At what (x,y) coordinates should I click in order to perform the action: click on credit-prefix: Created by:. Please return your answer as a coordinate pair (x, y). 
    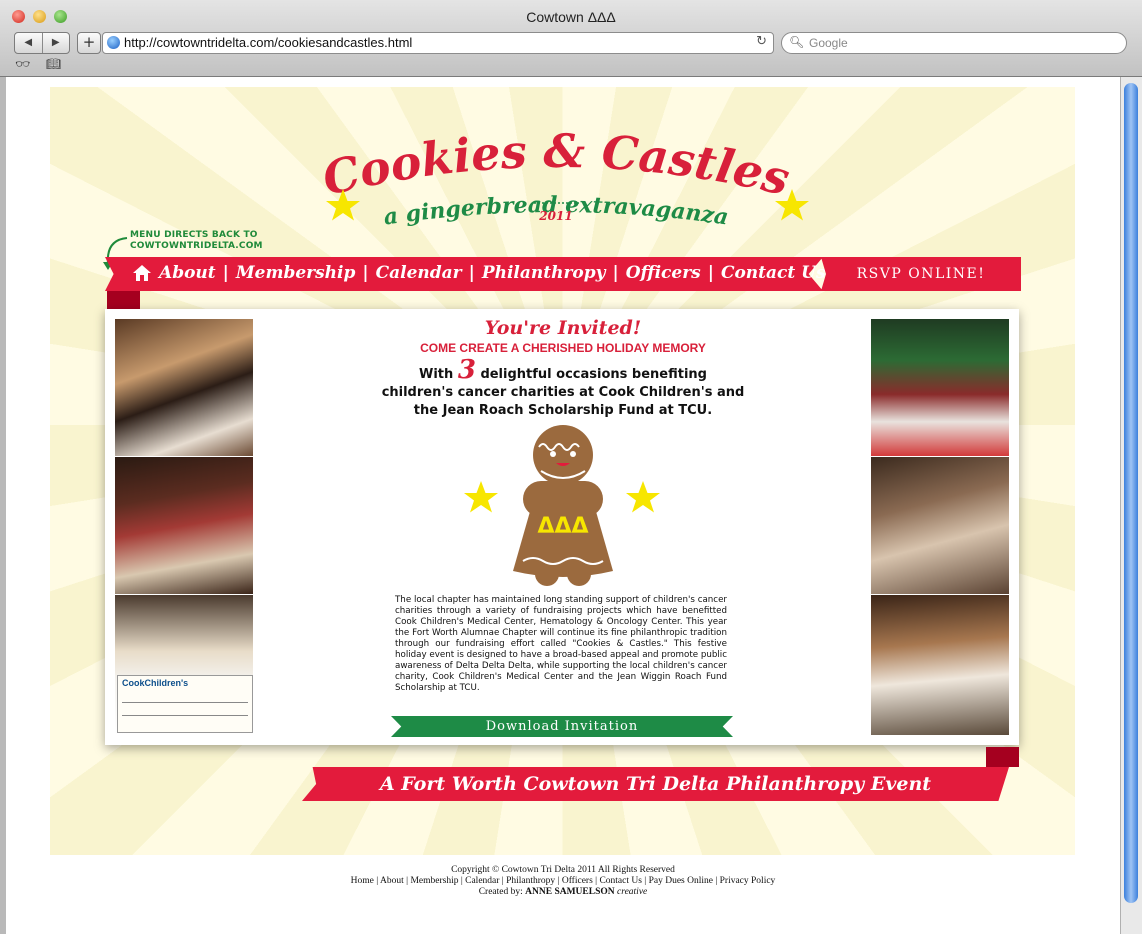
    Looking at the image, I should click on (500, 892).